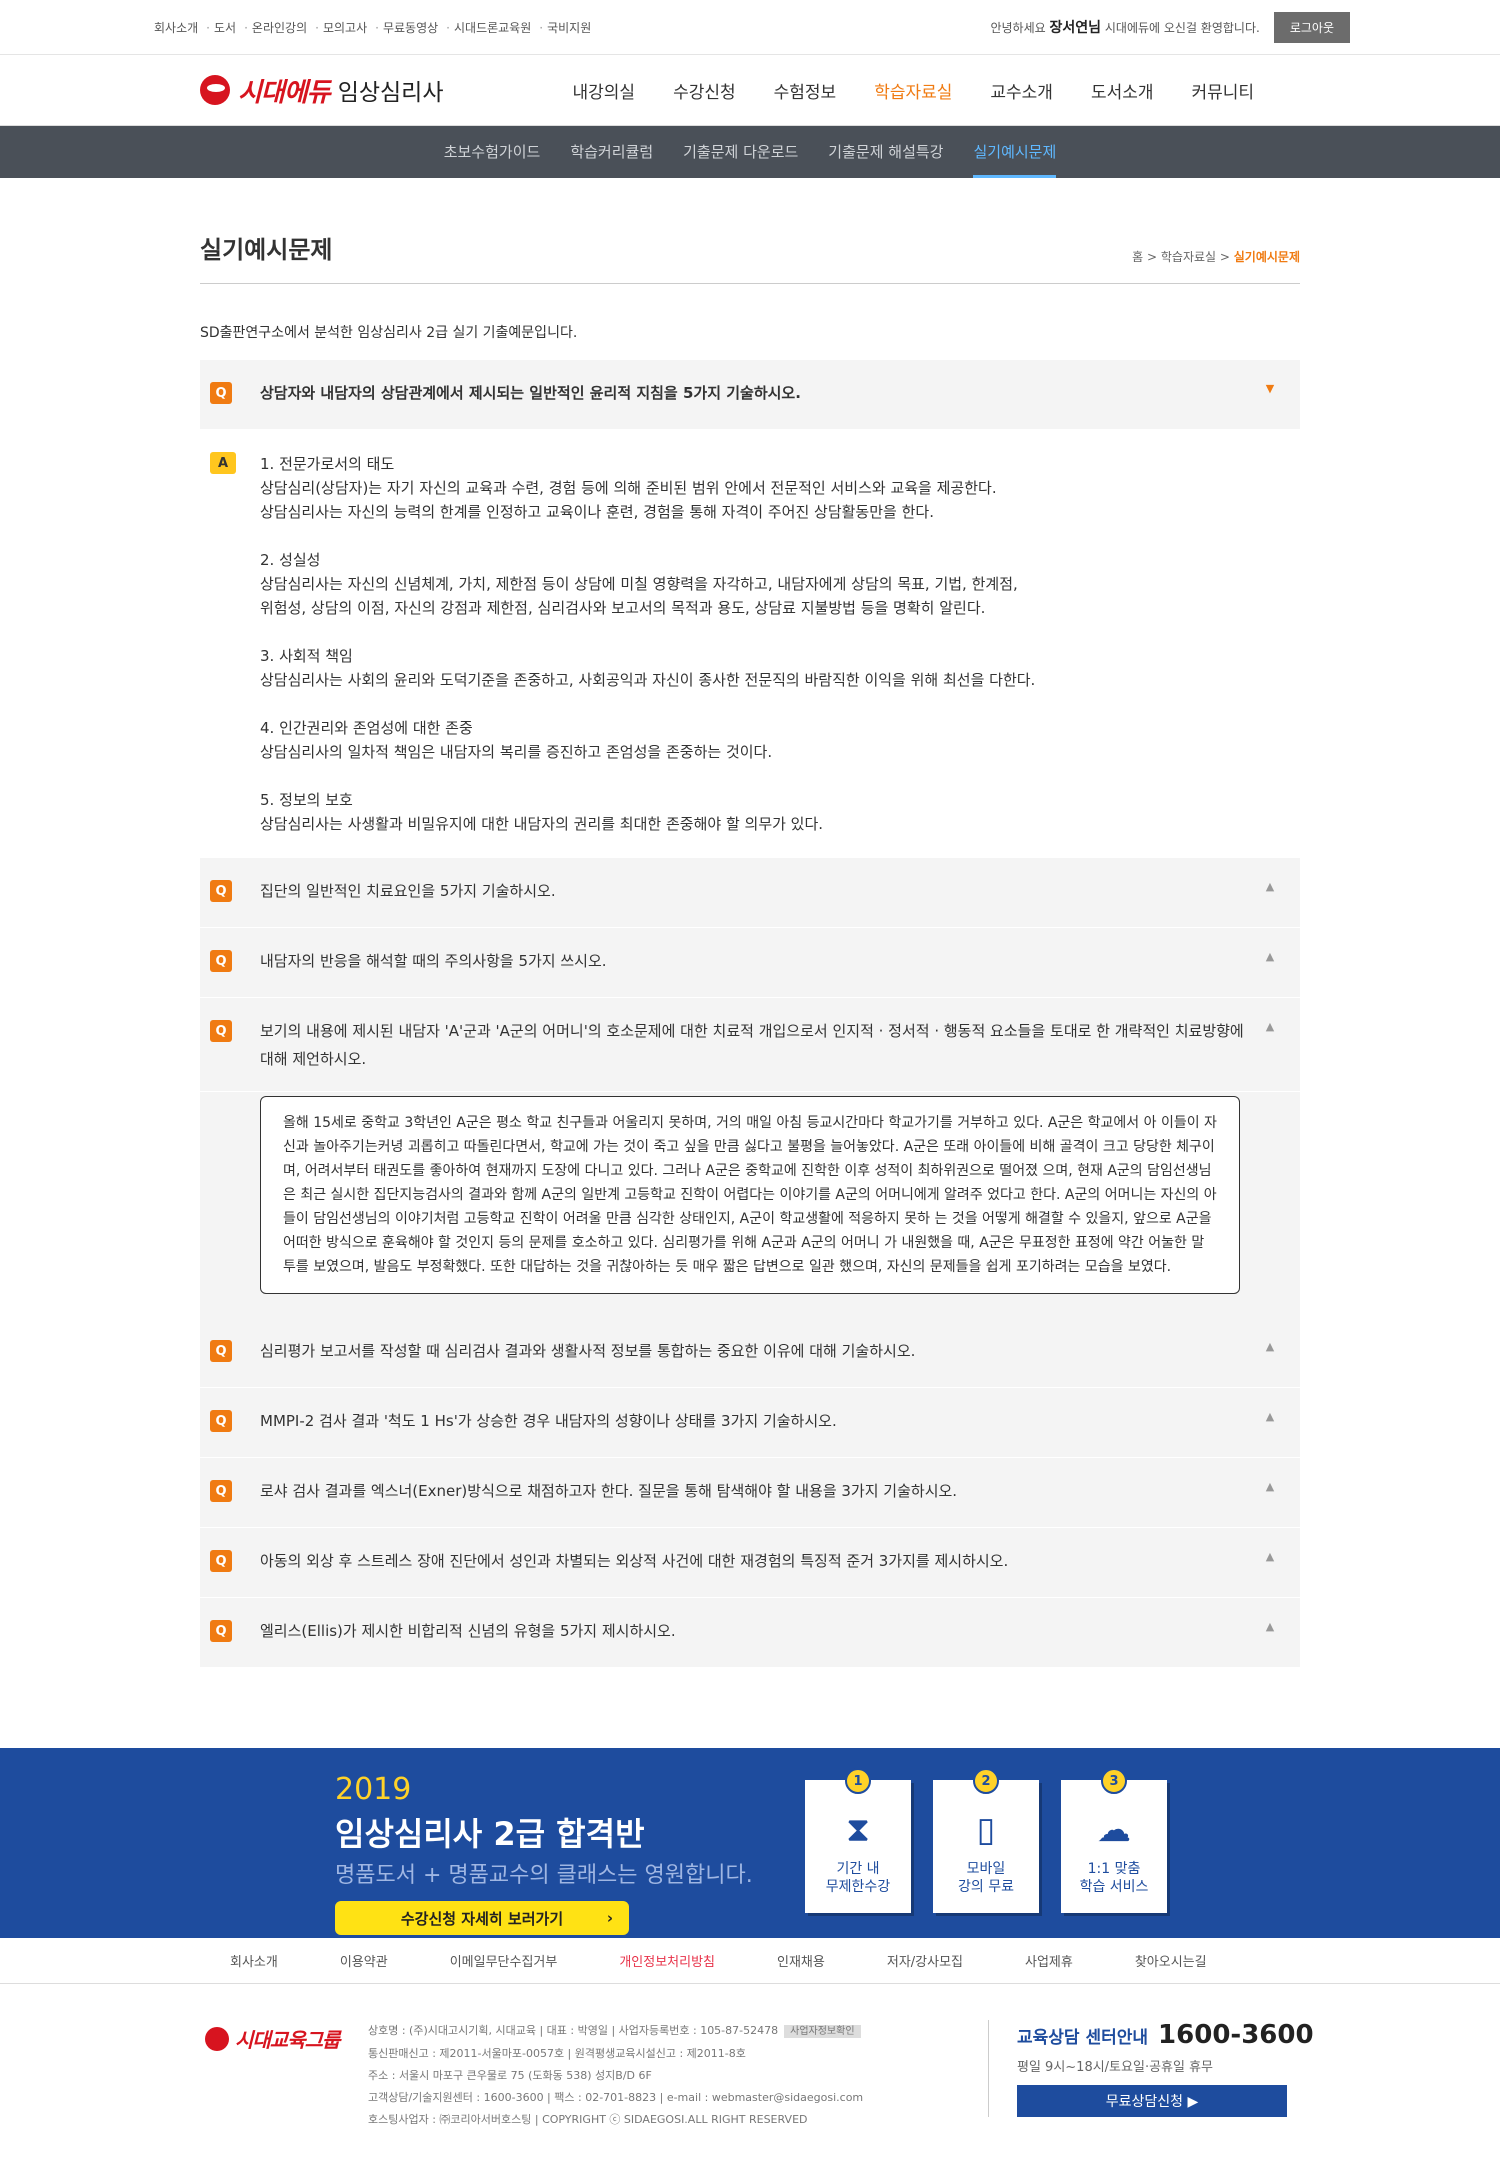  I want to click on menu-books: 도서소개, so click(1122, 90).